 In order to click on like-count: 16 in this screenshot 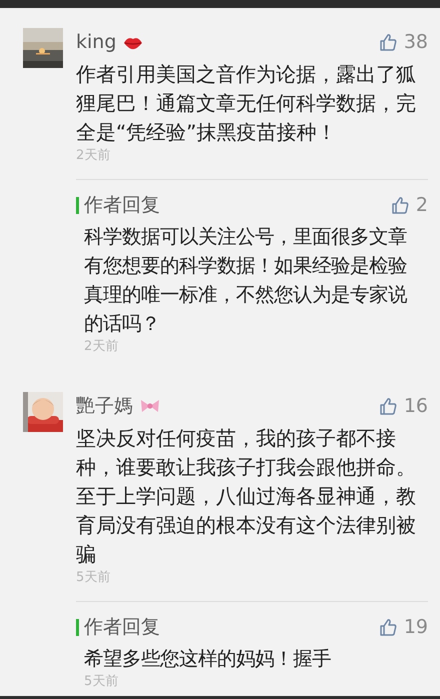, I will do `click(416, 406)`.